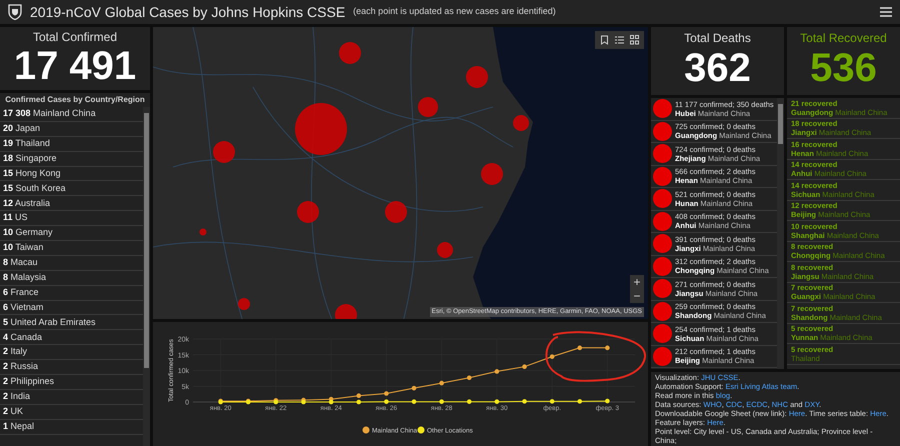 Image resolution: width=900 pixels, height=446 pixels. I want to click on country-list-item: 4 Canada, so click(22, 337).